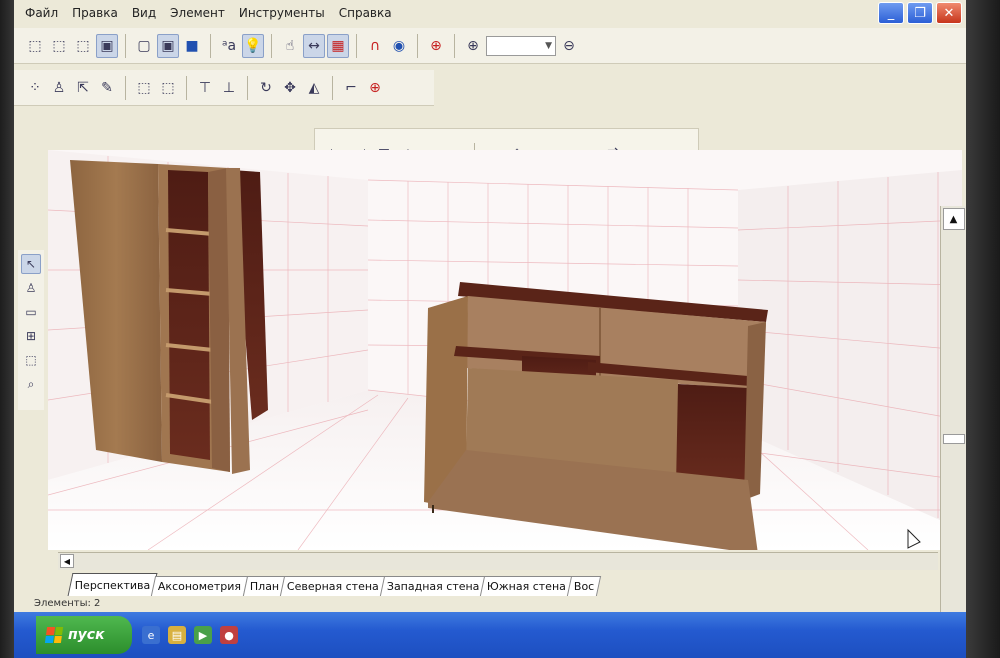 The image size is (1000, 658). I want to click on select-all-icon: ⁘, so click(35, 88).